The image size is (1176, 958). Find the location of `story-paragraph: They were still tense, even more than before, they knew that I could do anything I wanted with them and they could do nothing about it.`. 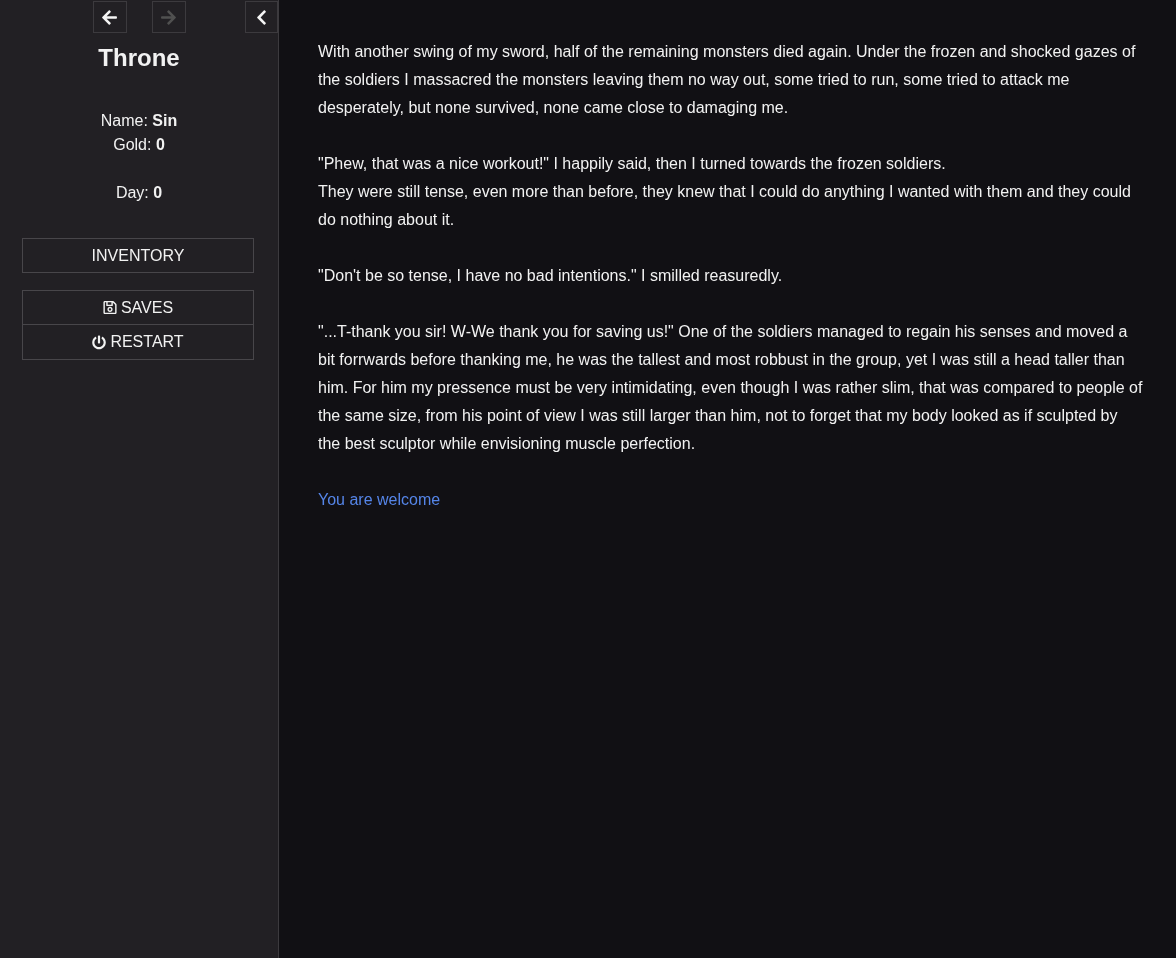

story-paragraph: They were still tense, even more than before, they knew that I could do anything I wanted with them and they could do nothing about it. is located at coordinates (725, 206).